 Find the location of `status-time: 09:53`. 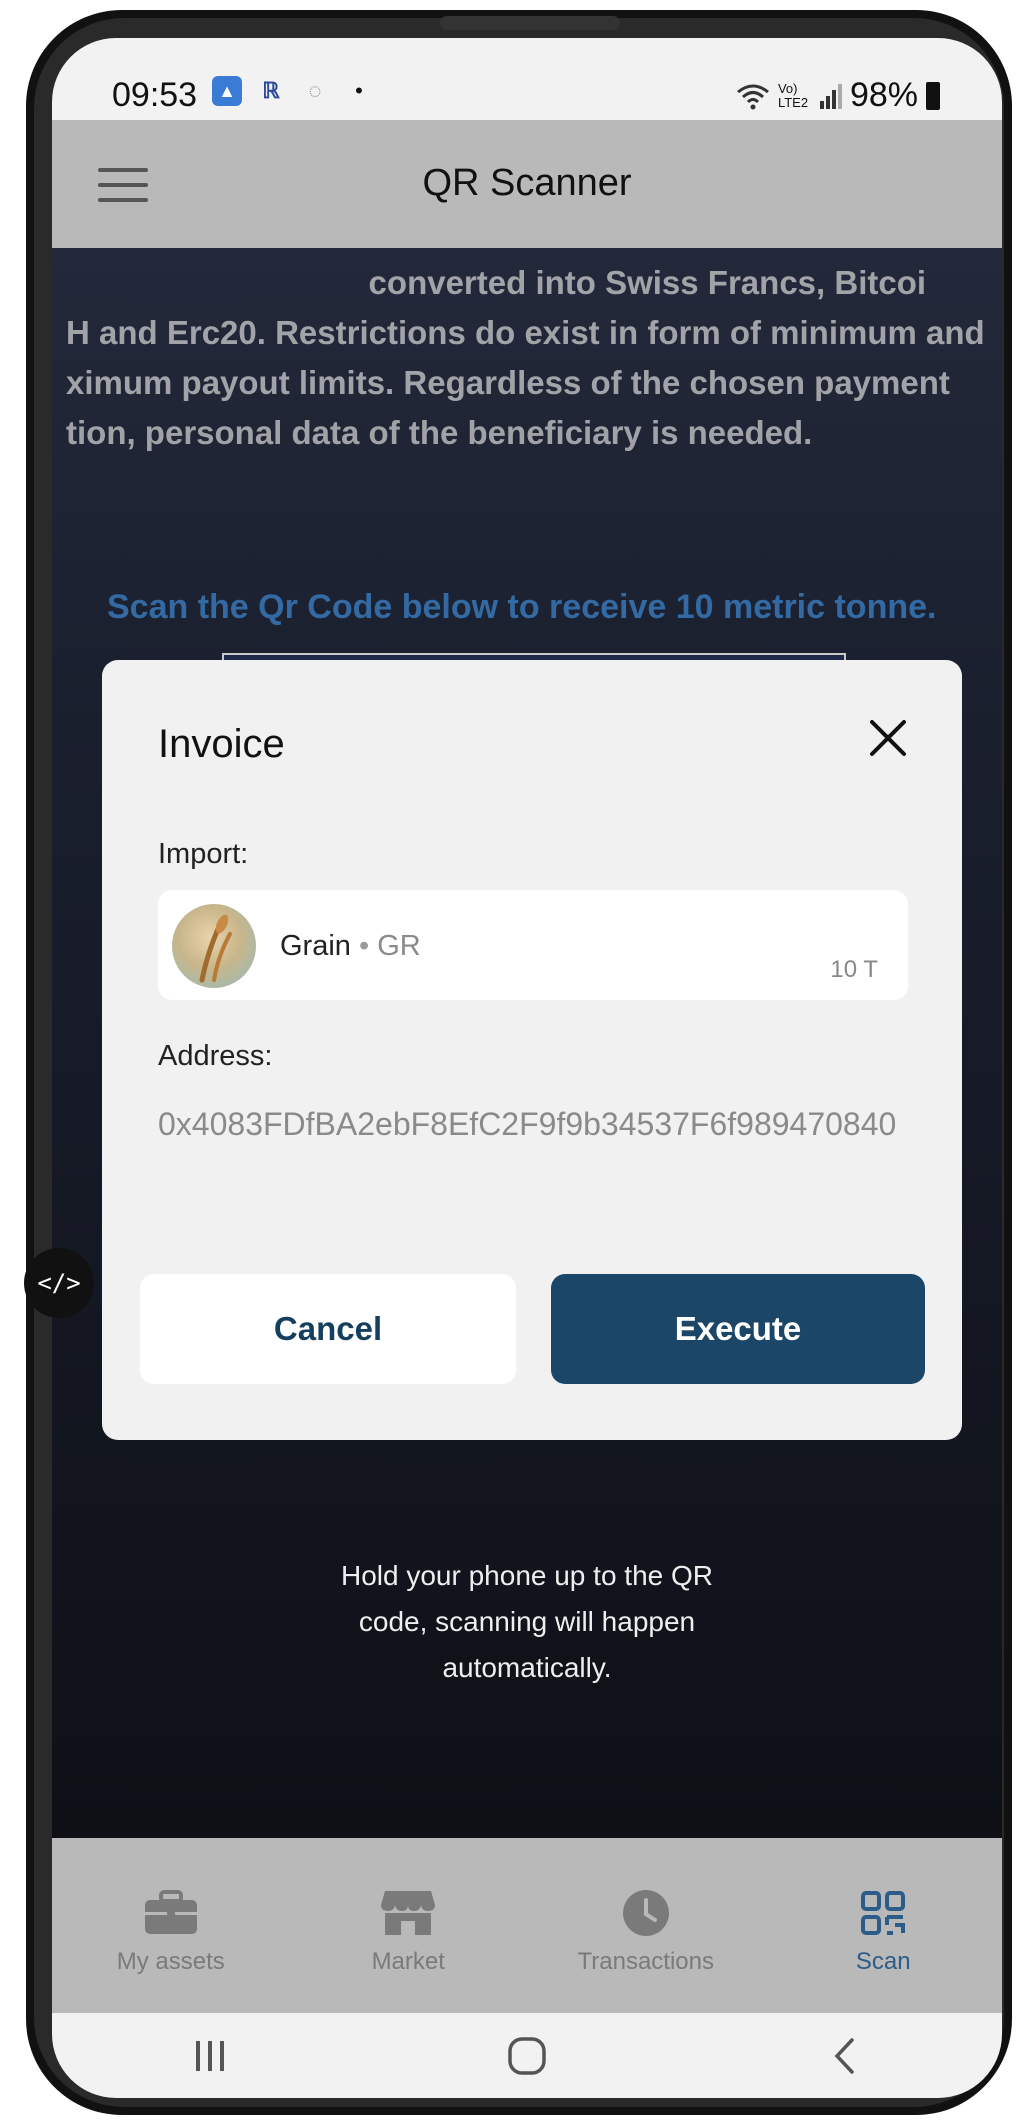

status-time: 09:53 is located at coordinates (155, 95).